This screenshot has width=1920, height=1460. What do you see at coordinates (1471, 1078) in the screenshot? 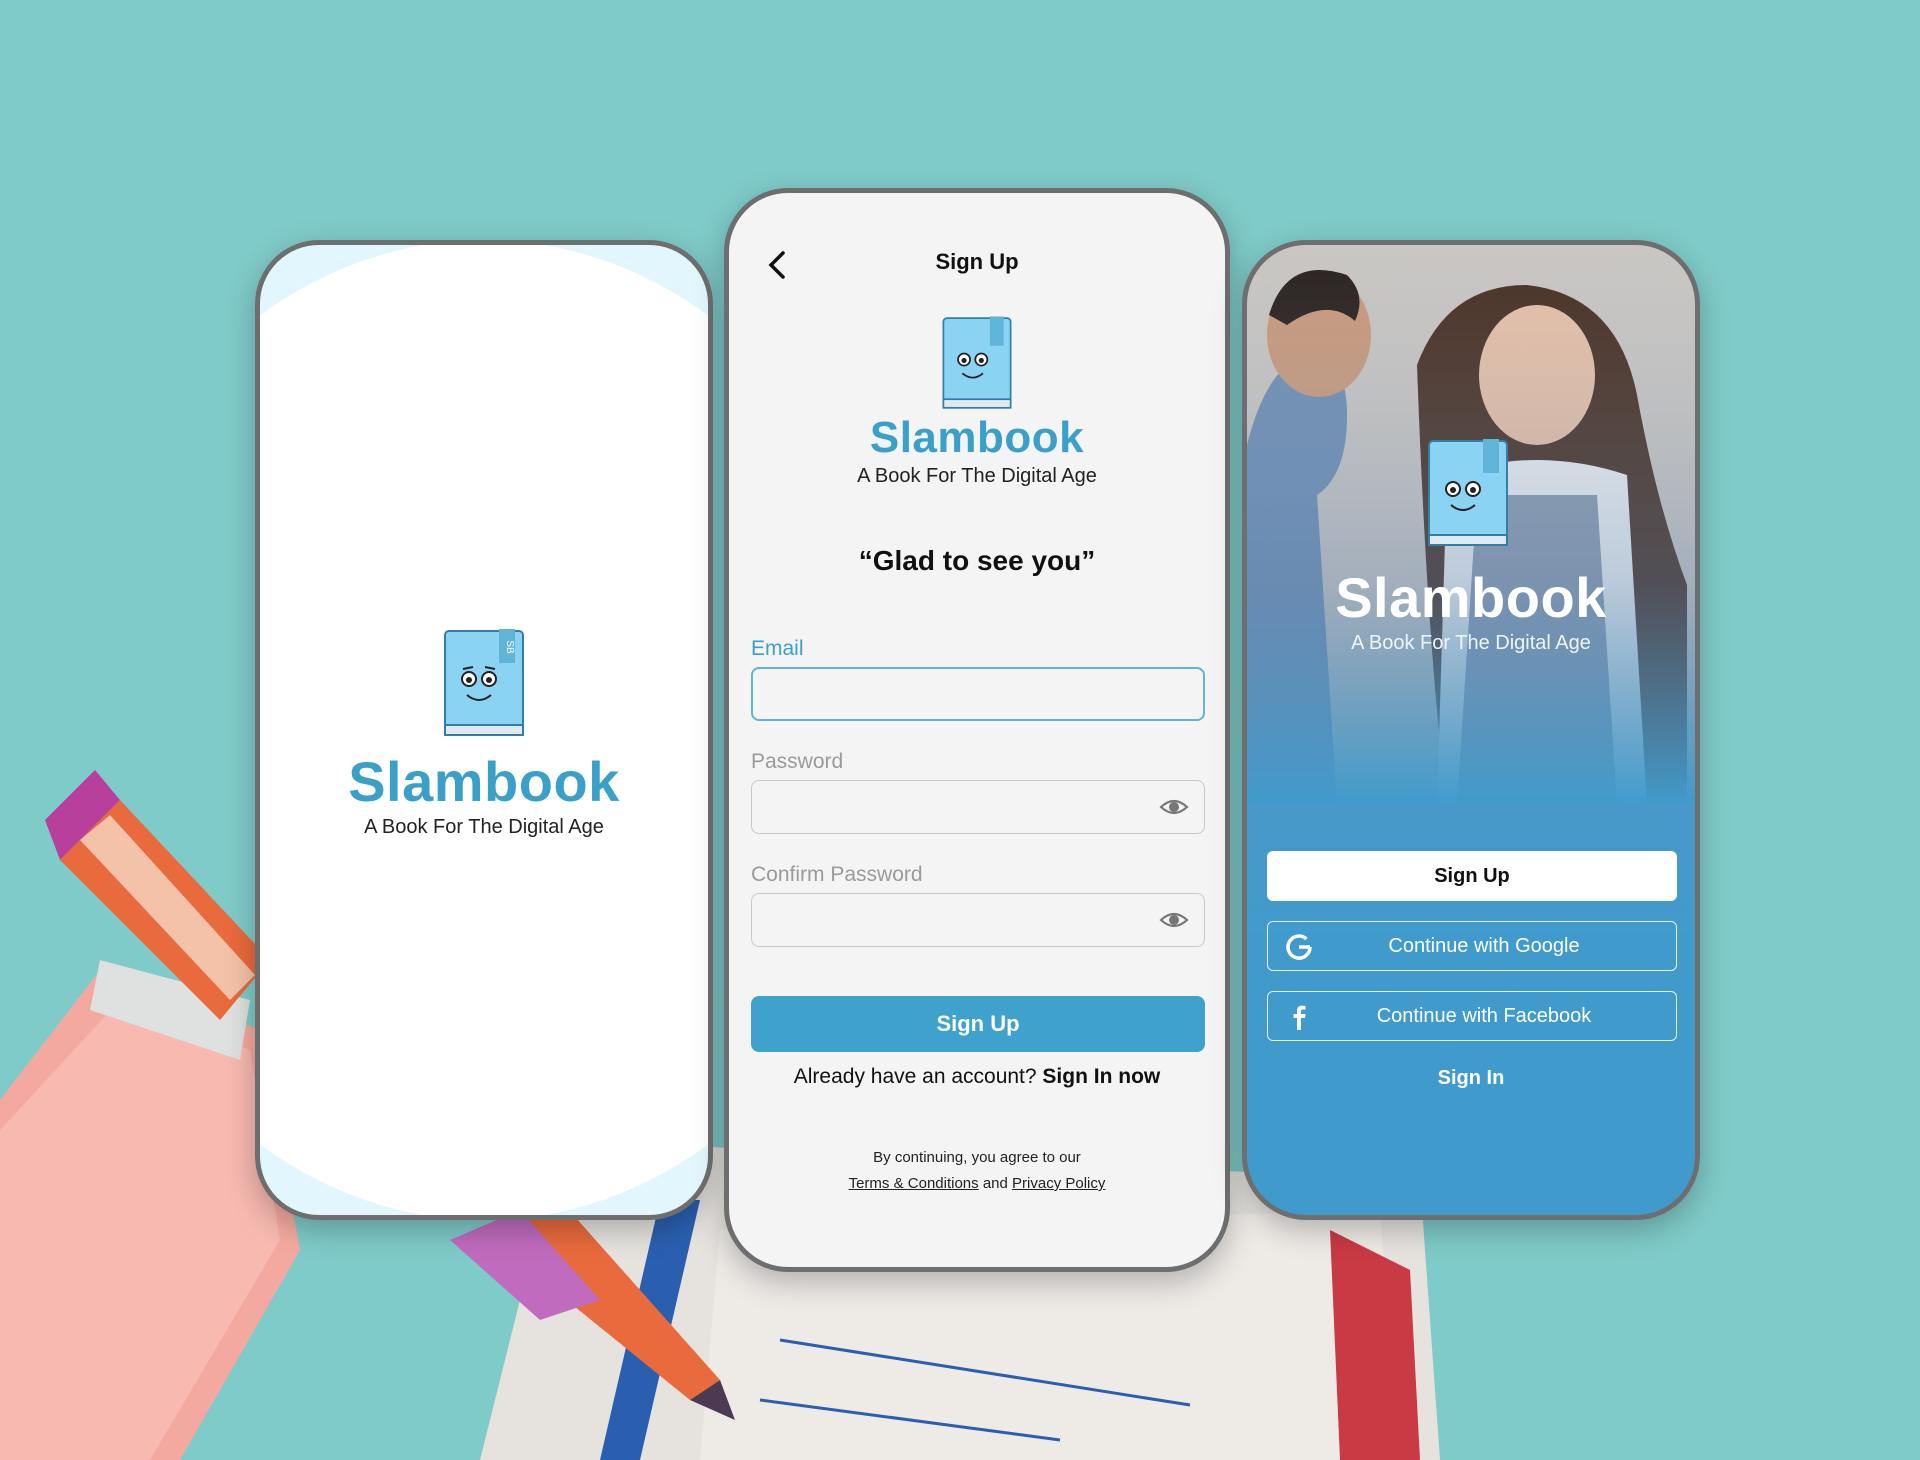
I see `sign-in-link: Sign In` at bounding box center [1471, 1078].